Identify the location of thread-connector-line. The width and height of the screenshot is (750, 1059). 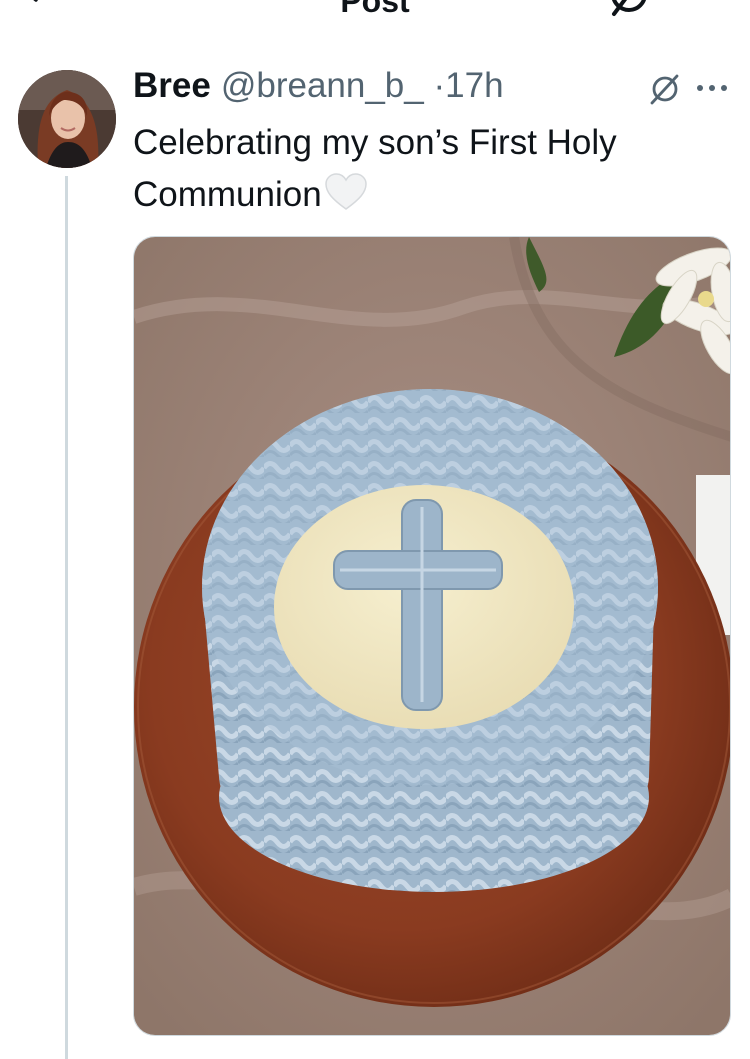
(66, 617).